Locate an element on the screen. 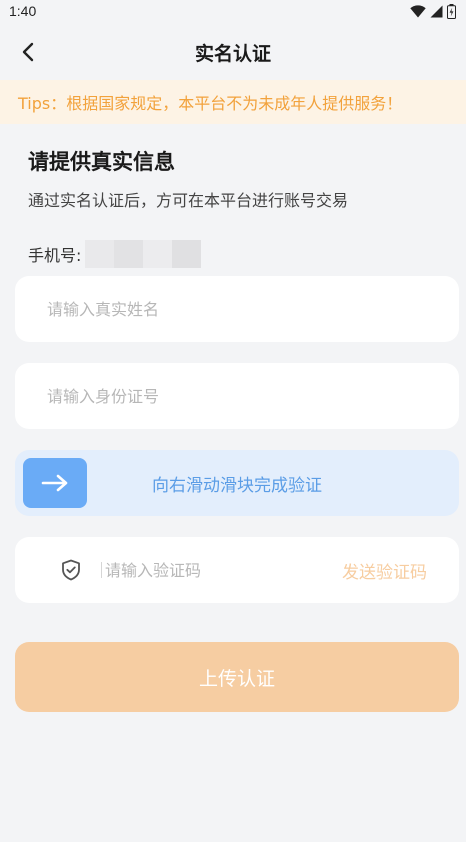  form-subtitle: 通过实名认证后，方可在本平台进行账号交易 is located at coordinates (188, 200).